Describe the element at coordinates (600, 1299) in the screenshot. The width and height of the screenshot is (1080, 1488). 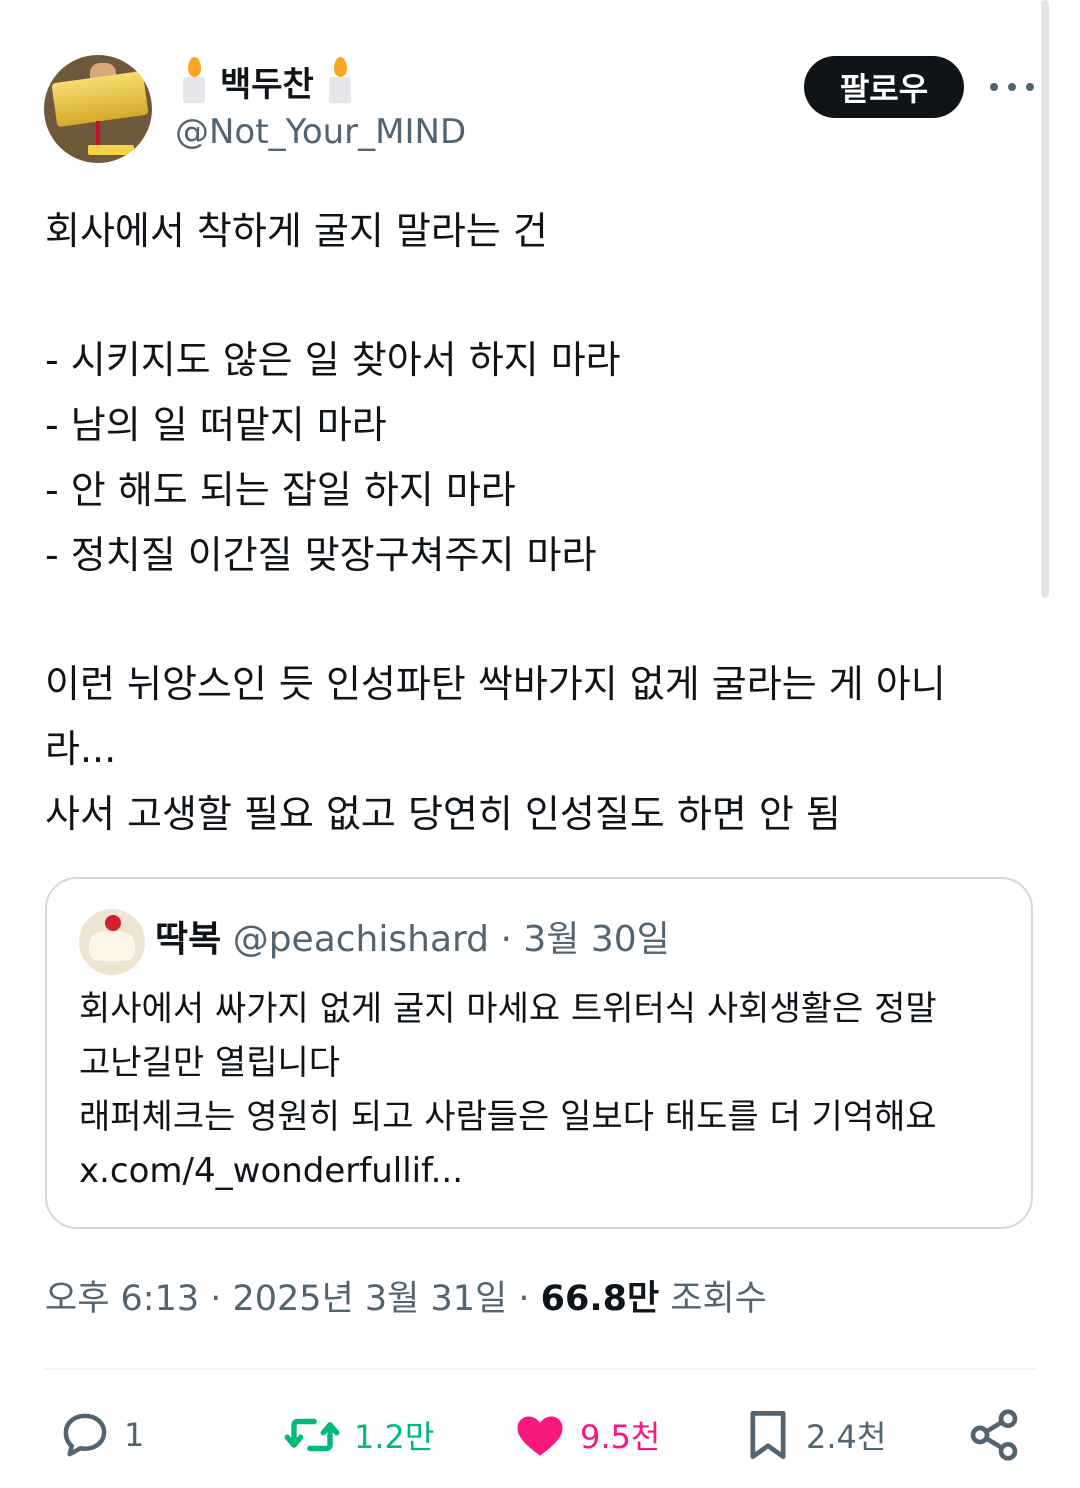
I see `views-count: 66.8만` at that location.